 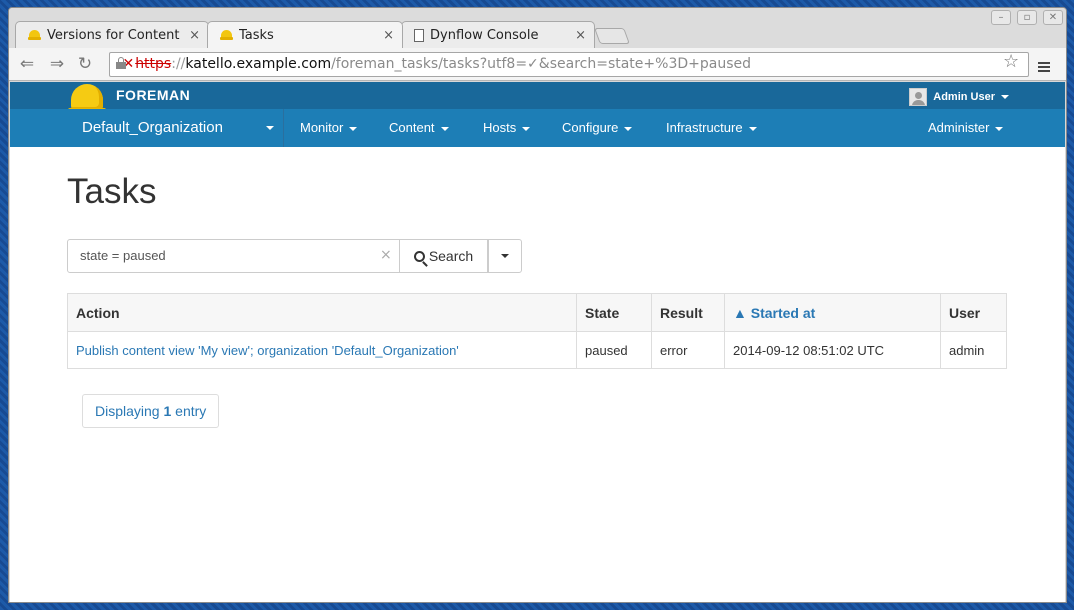 I want to click on nav-content: Content, so click(x=419, y=128).